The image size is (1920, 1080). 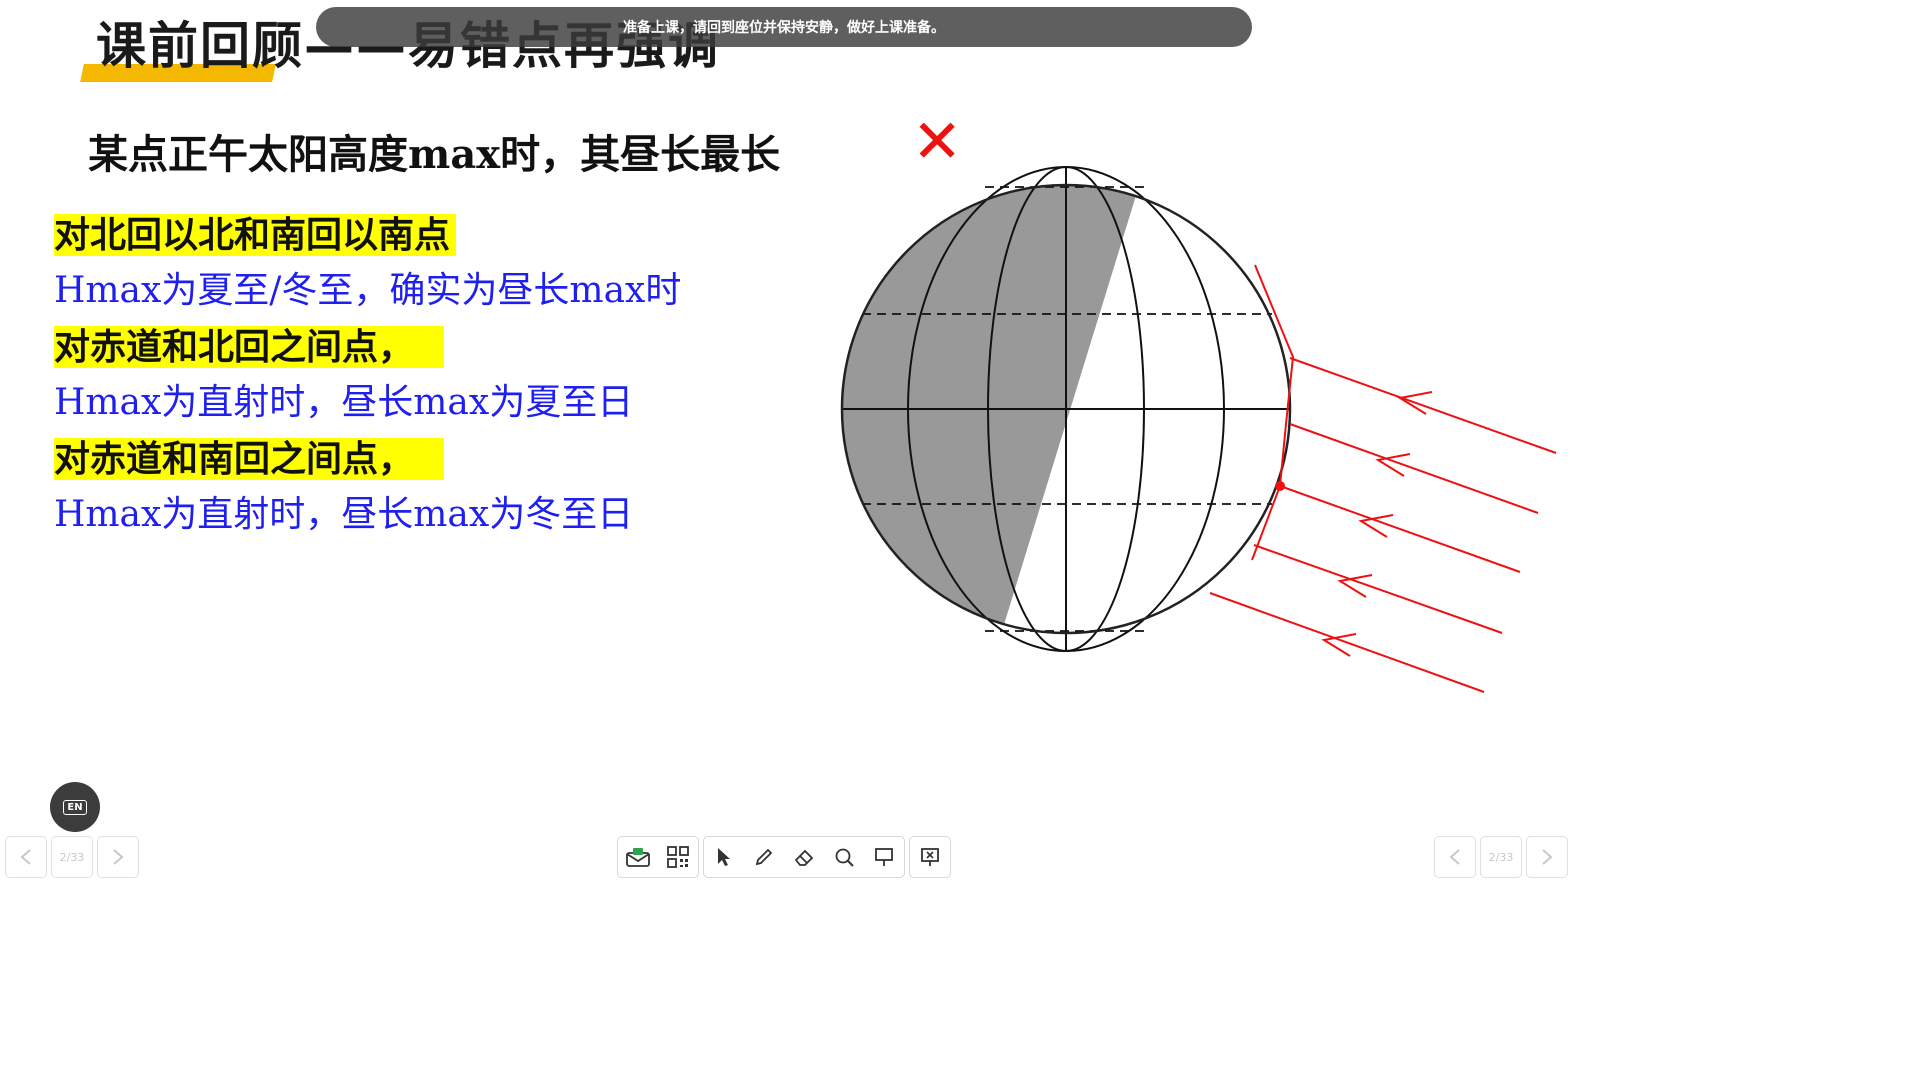 I want to click on eraser-icon, so click(x=804, y=857).